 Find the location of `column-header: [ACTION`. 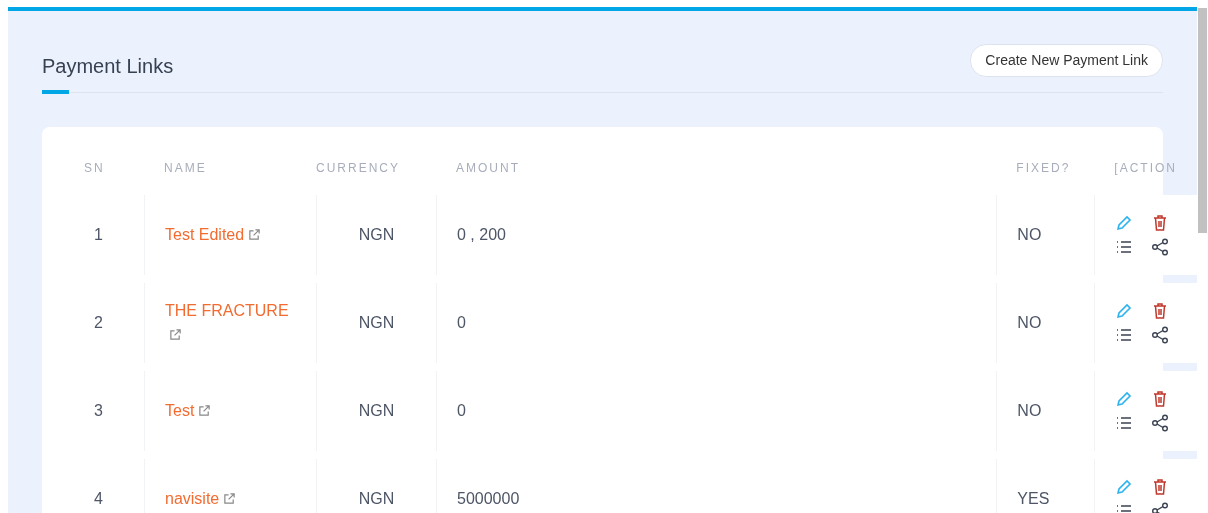

column-header: [ACTION is located at coordinates (1145, 168).